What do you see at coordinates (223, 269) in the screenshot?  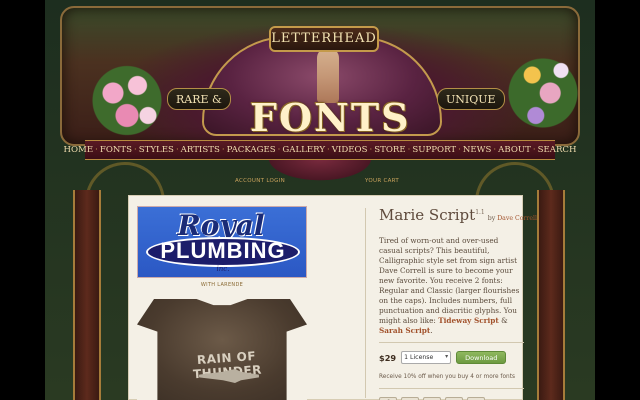 I see `sample-inc-word: inc.` at bounding box center [223, 269].